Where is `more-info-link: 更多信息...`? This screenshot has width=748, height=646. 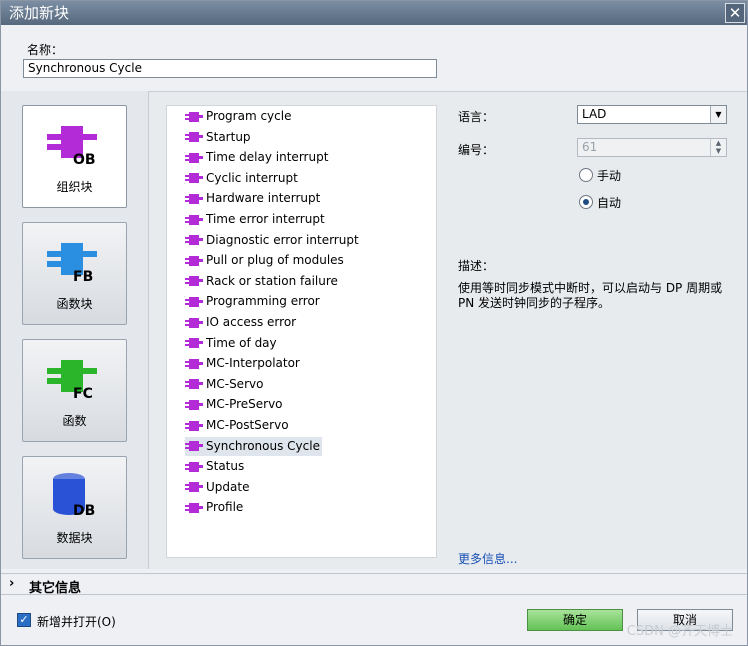
more-info-link: 更多信息... is located at coordinates (487, 558).